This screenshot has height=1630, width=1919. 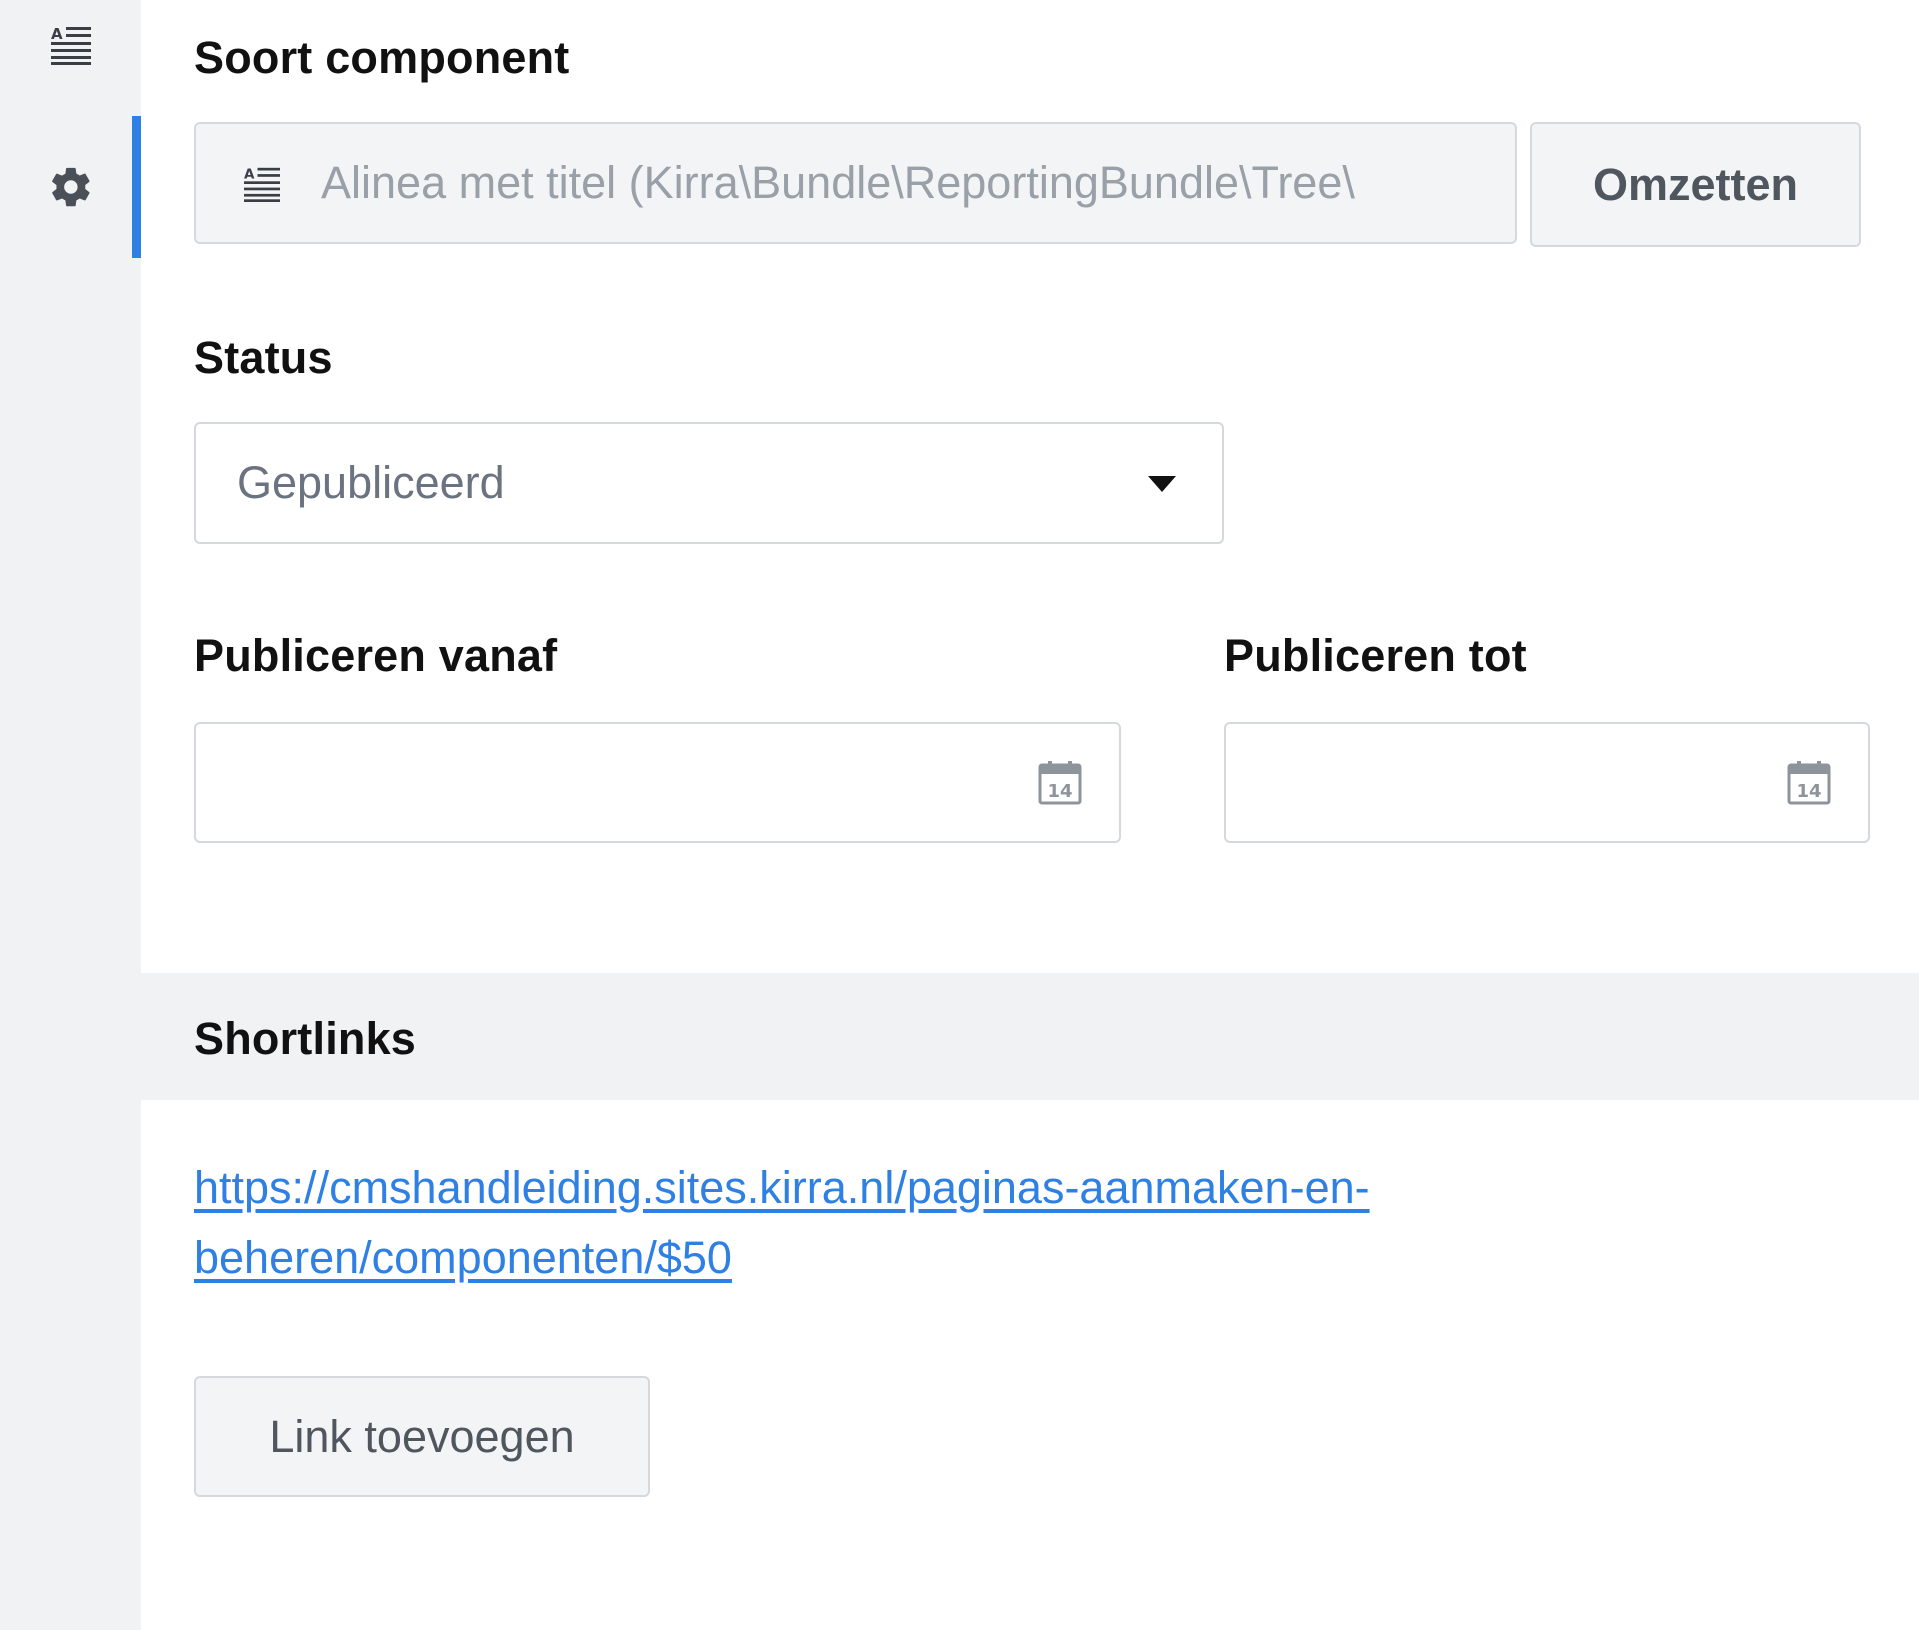 I want to click on publish-from-label: Publiceren vanaf, so click(x=376, y=655).